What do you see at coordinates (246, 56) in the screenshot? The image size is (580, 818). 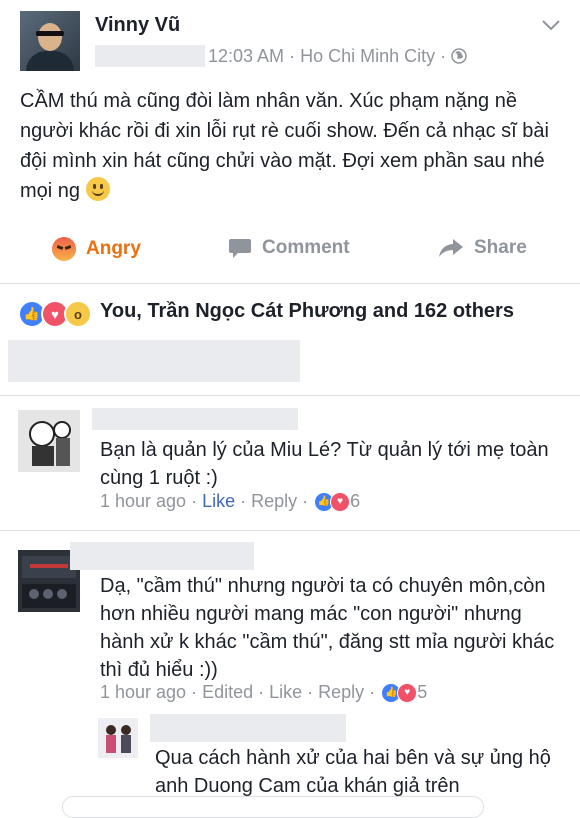 I see `post-time: 12:03 AM` at bounding box center [246, 56].